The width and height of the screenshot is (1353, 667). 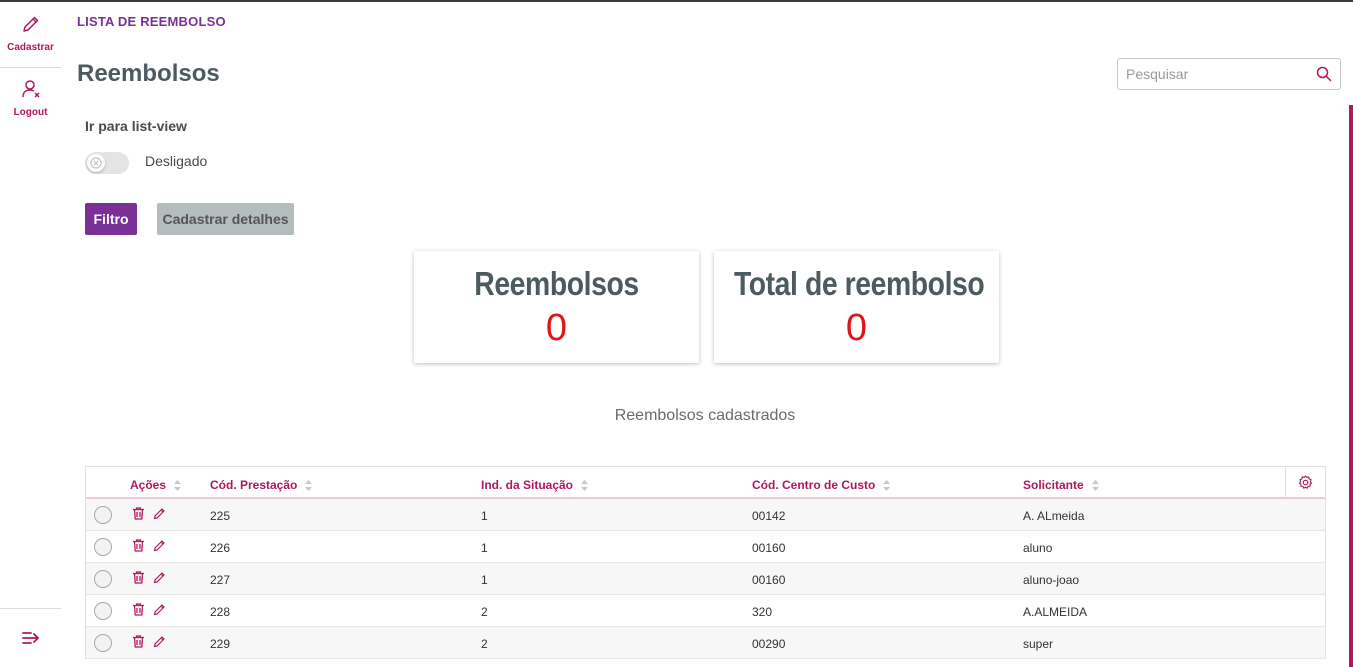 I want to click on cell-cod-prestacao: 228, so click(x=220, y=612).